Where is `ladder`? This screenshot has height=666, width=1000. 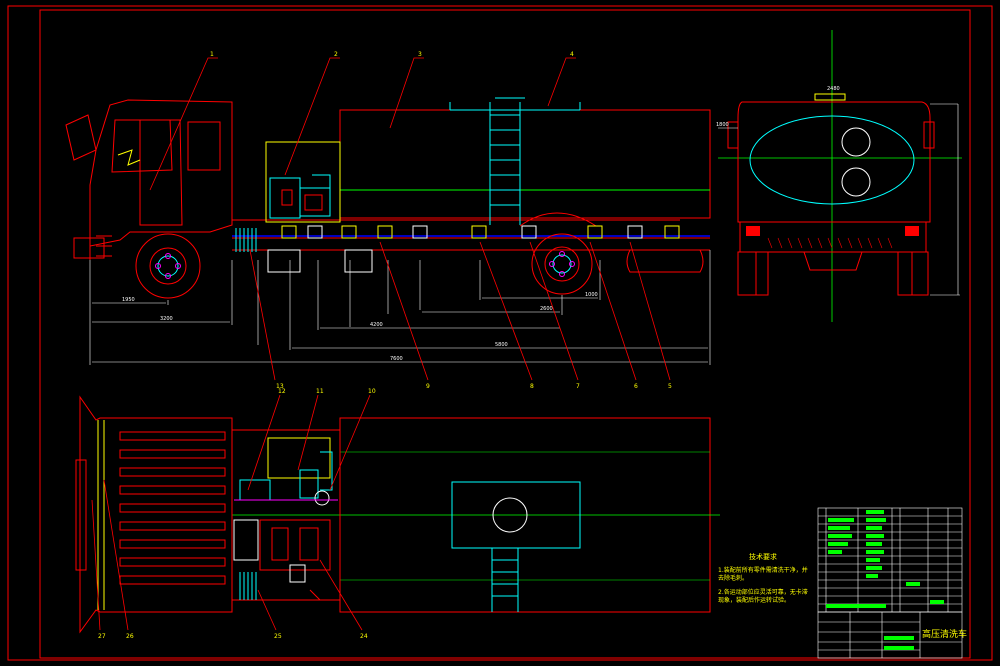
ladder is located at coordinates (505, 163).